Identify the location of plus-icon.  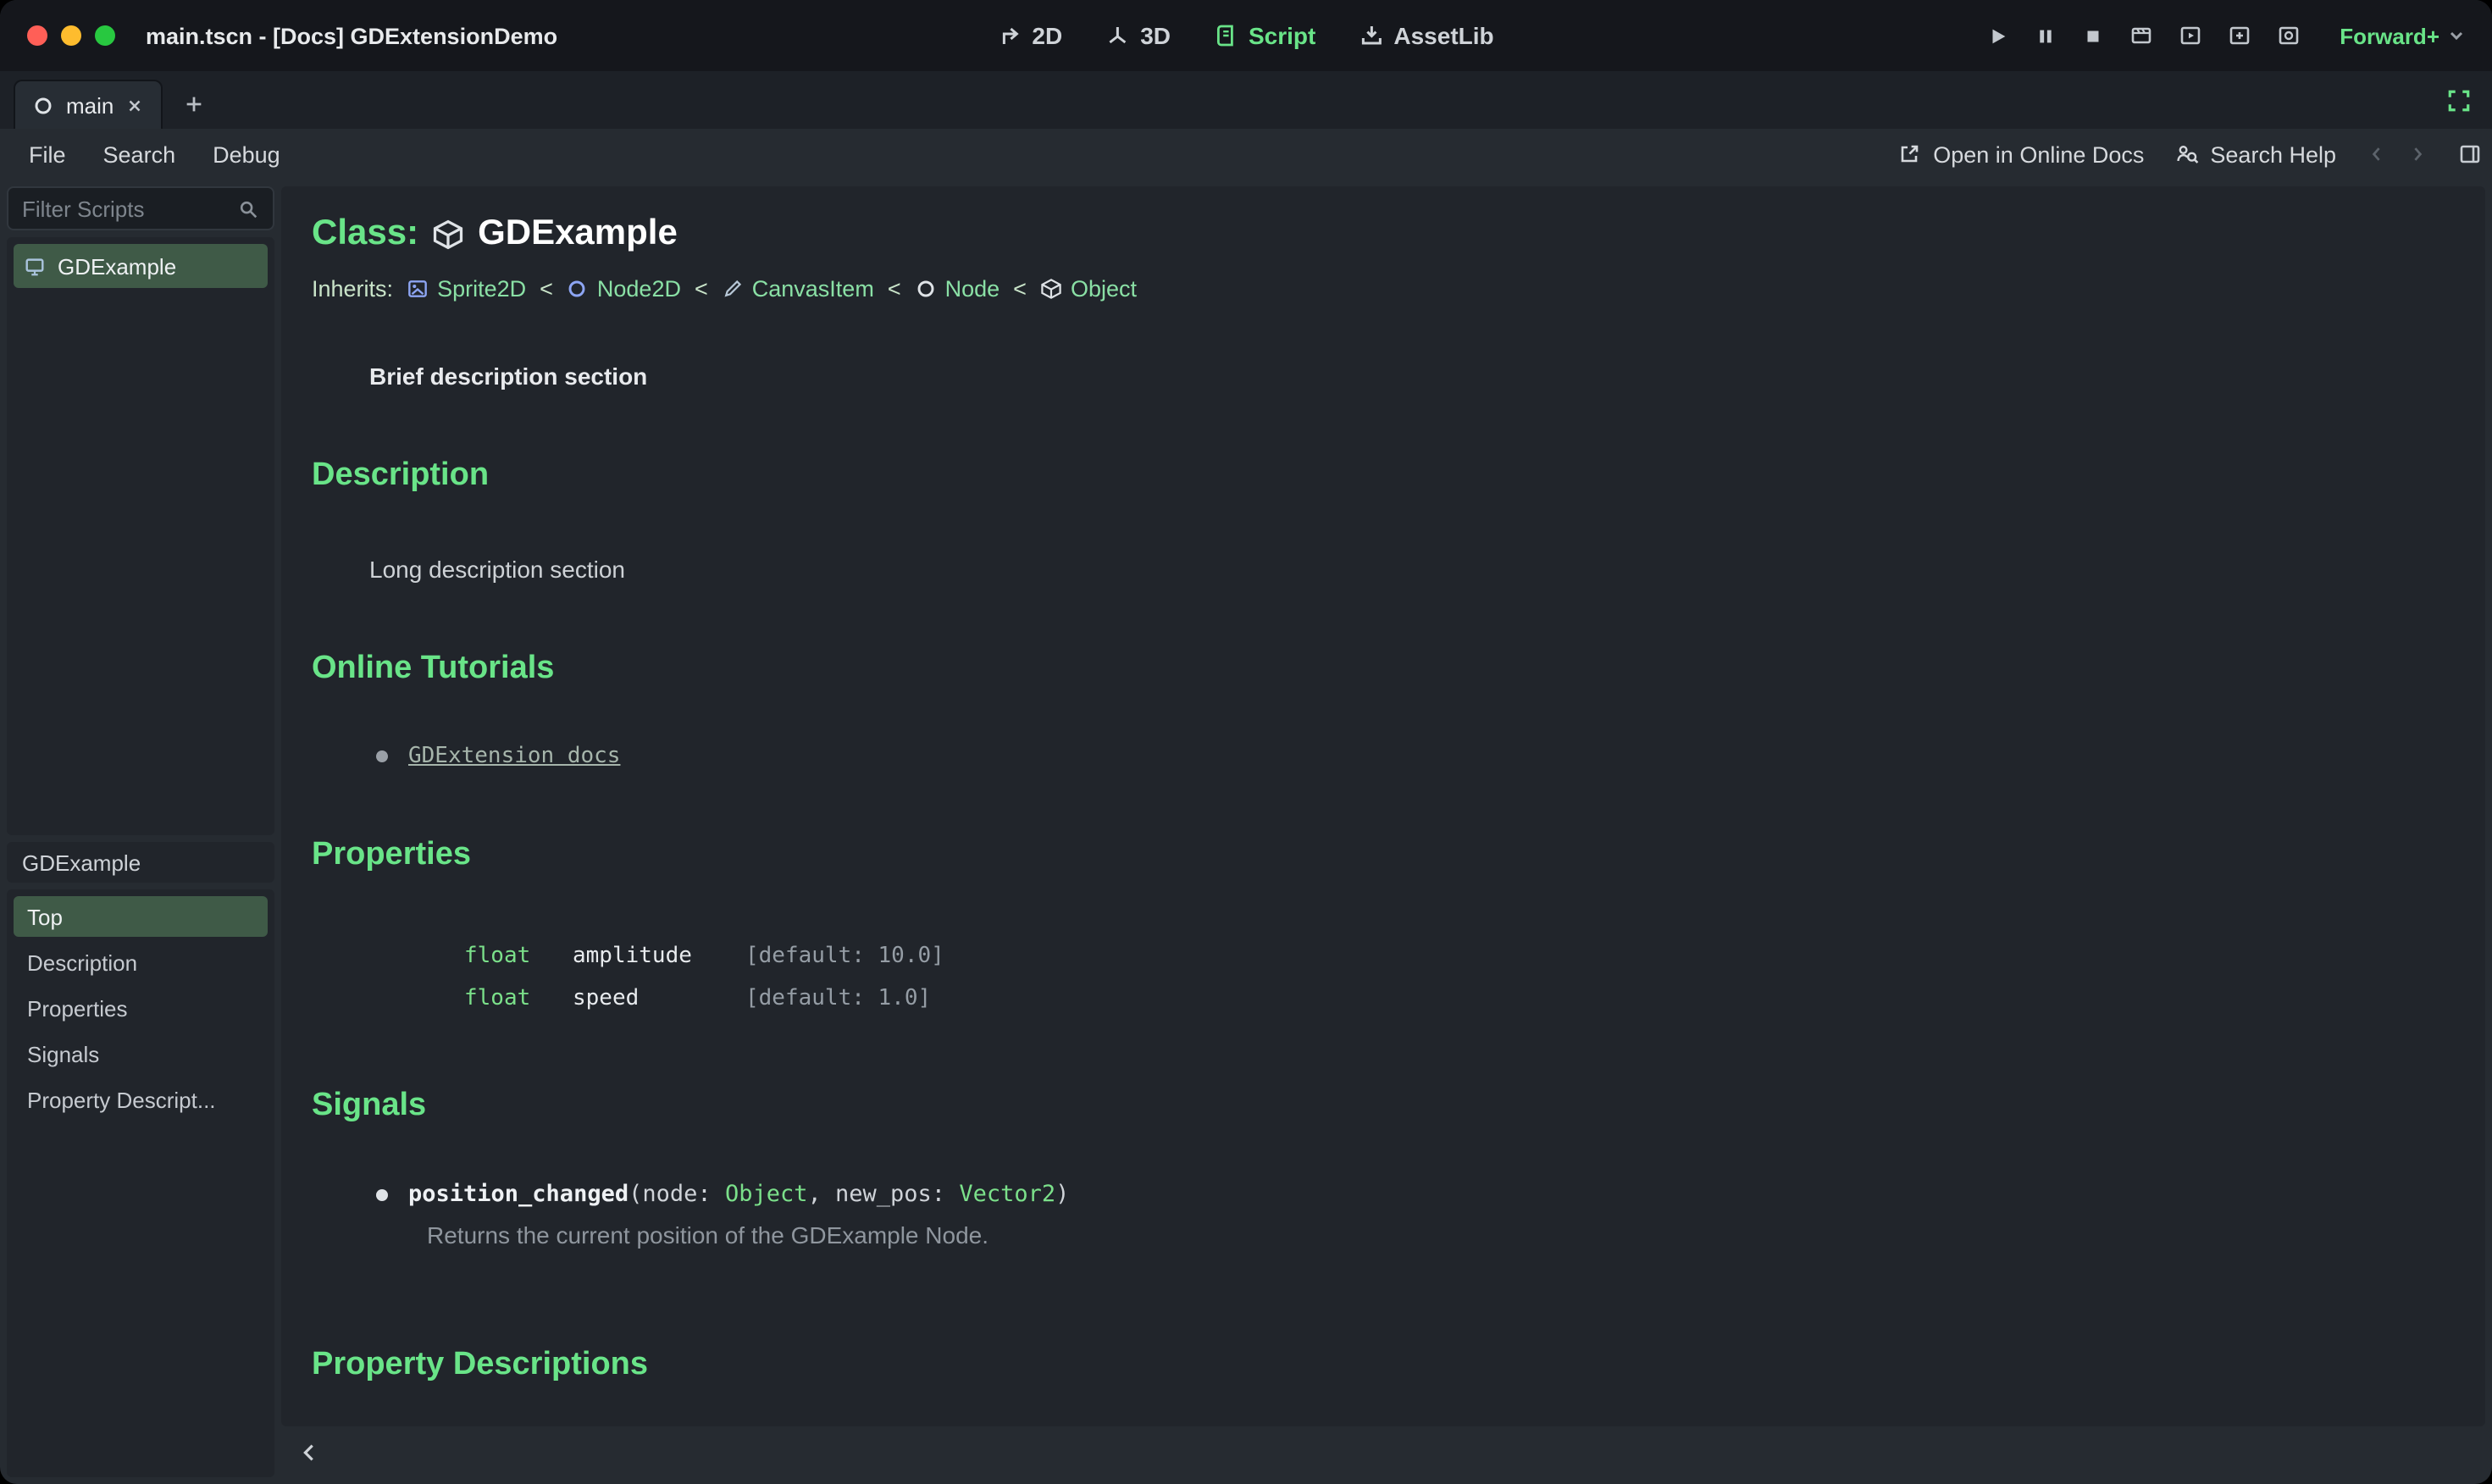
(193, 104).